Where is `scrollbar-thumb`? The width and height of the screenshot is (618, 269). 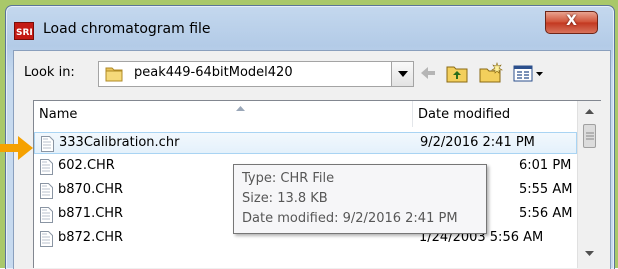
scrollbar-thumb is located at coordinates (589, 136).